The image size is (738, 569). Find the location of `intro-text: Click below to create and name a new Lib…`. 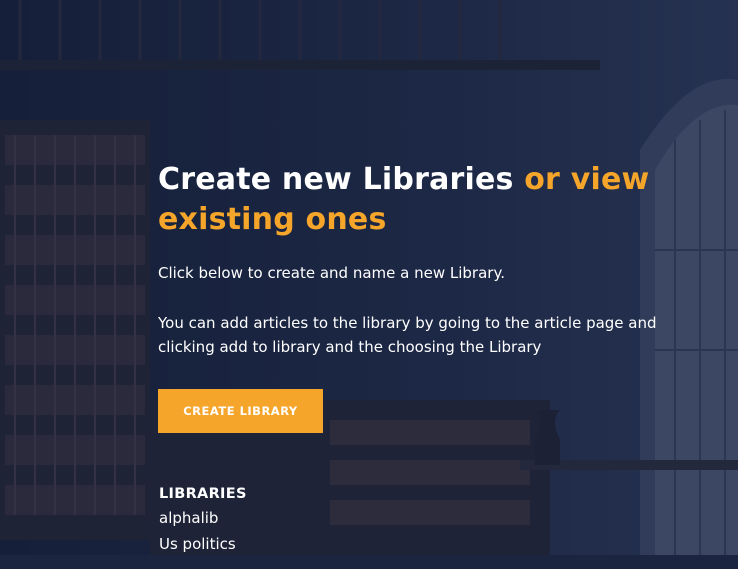

intro-text: Click below to create and name a new Lib… is located at coordinates (331, 273).